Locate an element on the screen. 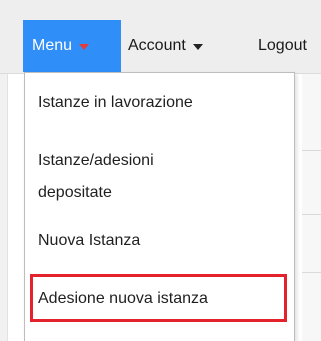 Image resolution: width=321 pixels, height=341 pixels. logout-label: Logout is located at coordinates (282, 45).